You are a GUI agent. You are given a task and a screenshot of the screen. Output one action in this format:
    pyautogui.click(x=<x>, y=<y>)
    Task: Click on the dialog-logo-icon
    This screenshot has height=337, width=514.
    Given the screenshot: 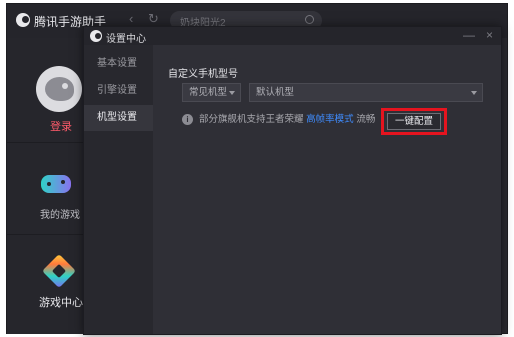 What is the action you would take?
    pyautogui.click(x=96, y=36)
    